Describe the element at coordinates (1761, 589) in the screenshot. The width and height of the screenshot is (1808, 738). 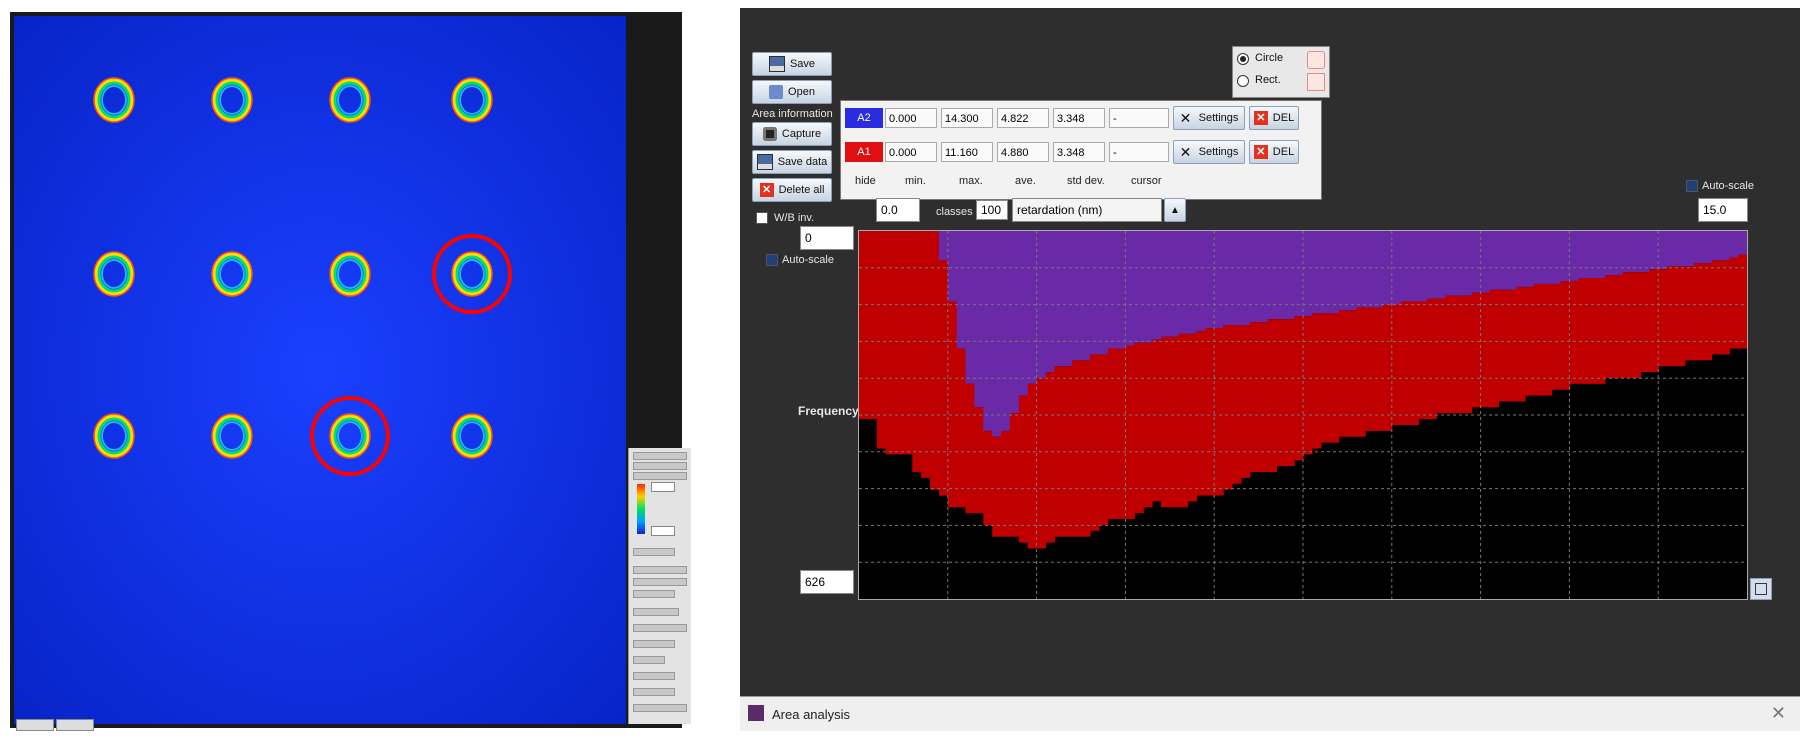
I see `copy-chart-button` at that location.